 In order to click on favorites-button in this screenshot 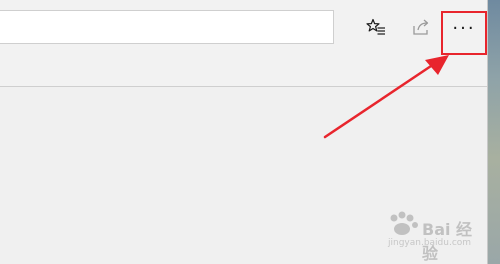, I will do `click(376, 27)`.